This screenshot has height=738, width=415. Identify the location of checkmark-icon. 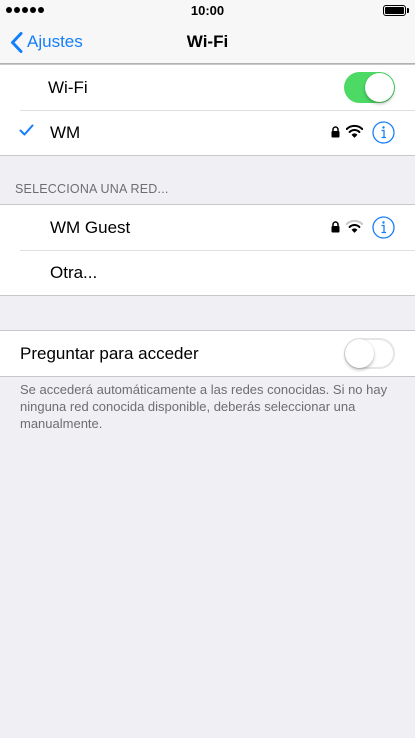
(26, 130).